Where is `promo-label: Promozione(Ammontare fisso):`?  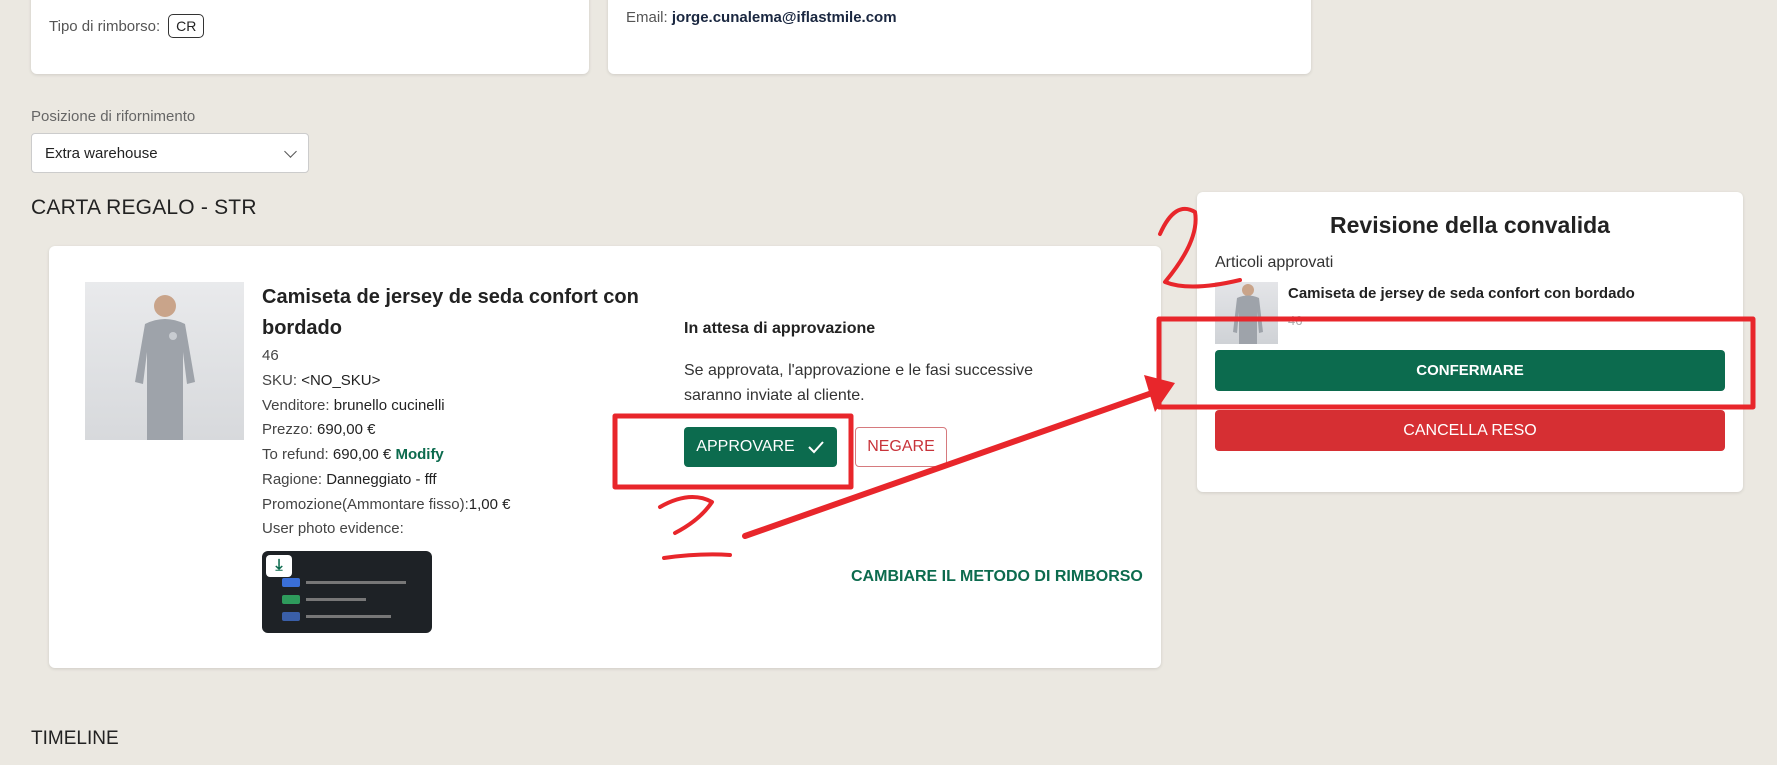
promo-label: Promozione(Ammontare fisso): is located at coordinates (365, 504).